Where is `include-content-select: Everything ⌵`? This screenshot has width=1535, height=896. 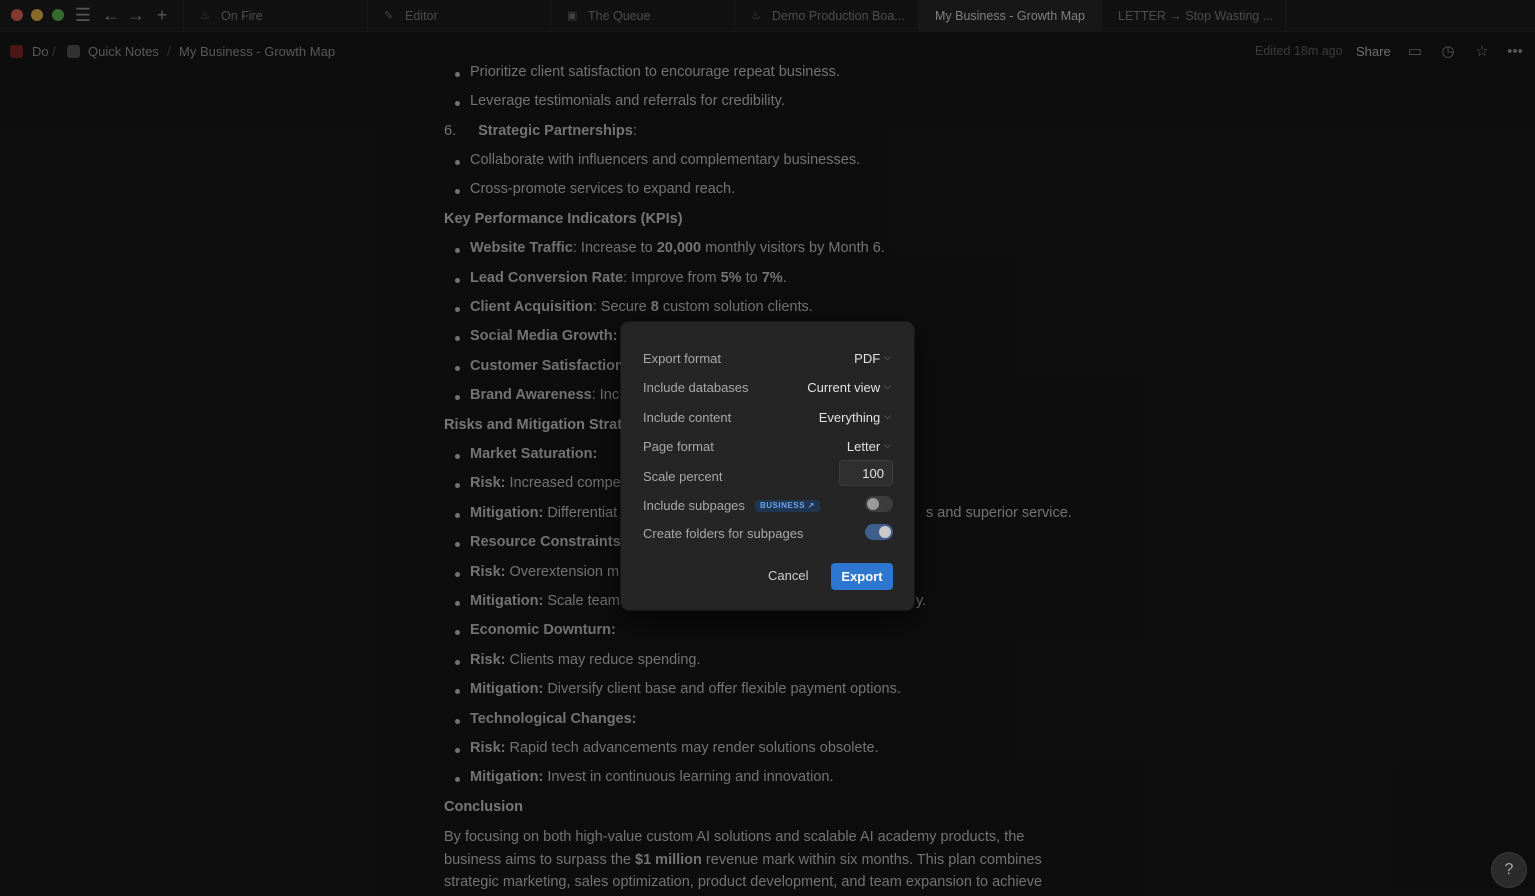
include-content-select: Everything ⌵ is located at coordinates (855, 417).